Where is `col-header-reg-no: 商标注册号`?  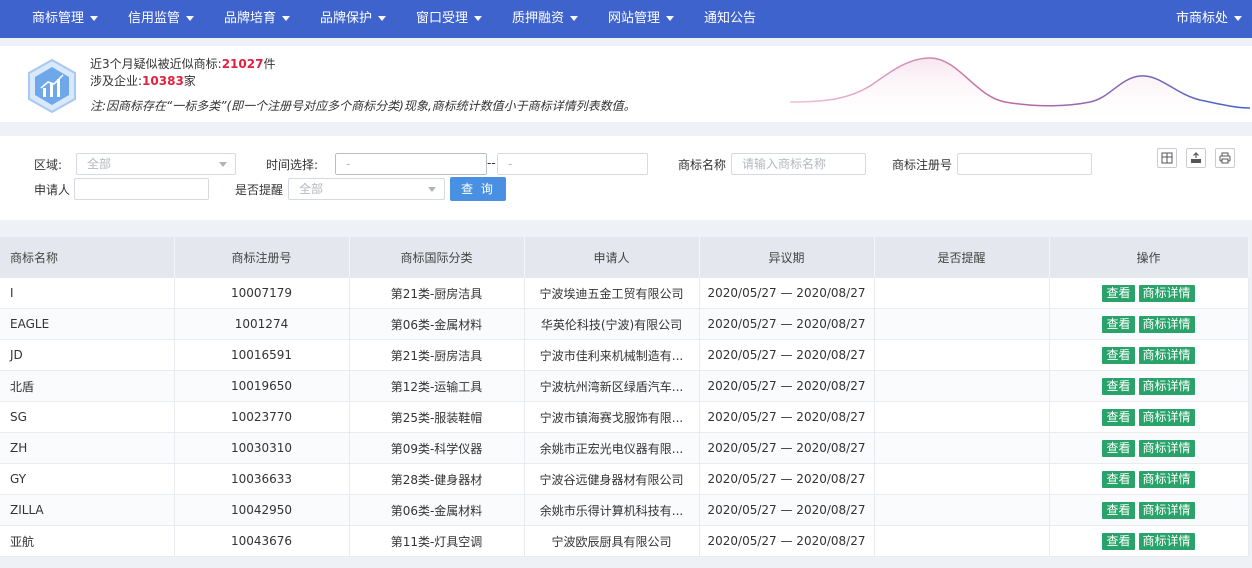 col-header-reg-no: 商标注册号 is located at coordinates (262, 257).